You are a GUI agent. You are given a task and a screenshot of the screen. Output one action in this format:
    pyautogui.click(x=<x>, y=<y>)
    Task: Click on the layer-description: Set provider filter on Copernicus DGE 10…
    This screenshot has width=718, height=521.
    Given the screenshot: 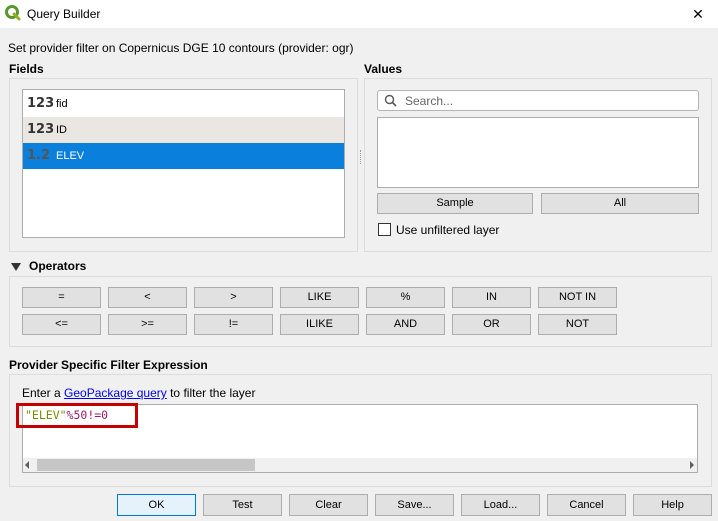 What is the action you would take?
    pyautogui.click(x=181, y=48)
    